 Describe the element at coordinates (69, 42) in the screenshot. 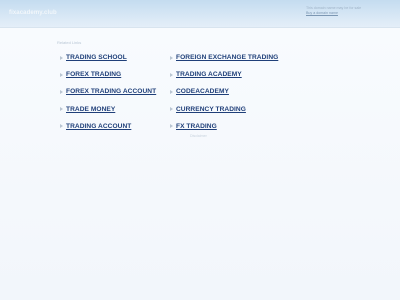

I see `related-links-label: Related Links` at that location.